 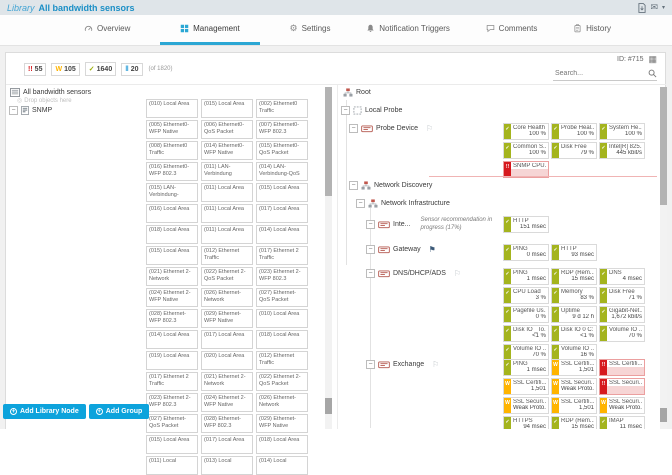 What do you see at coordinates (172, 192) in the screenshot?
I see `library-grid-item: (015) LAN-Verbindung-` at bounding box center [172, 192].